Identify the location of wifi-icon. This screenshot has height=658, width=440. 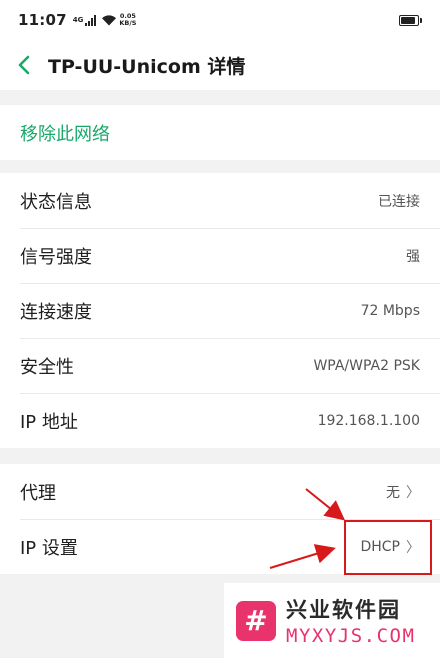
(109, 20).